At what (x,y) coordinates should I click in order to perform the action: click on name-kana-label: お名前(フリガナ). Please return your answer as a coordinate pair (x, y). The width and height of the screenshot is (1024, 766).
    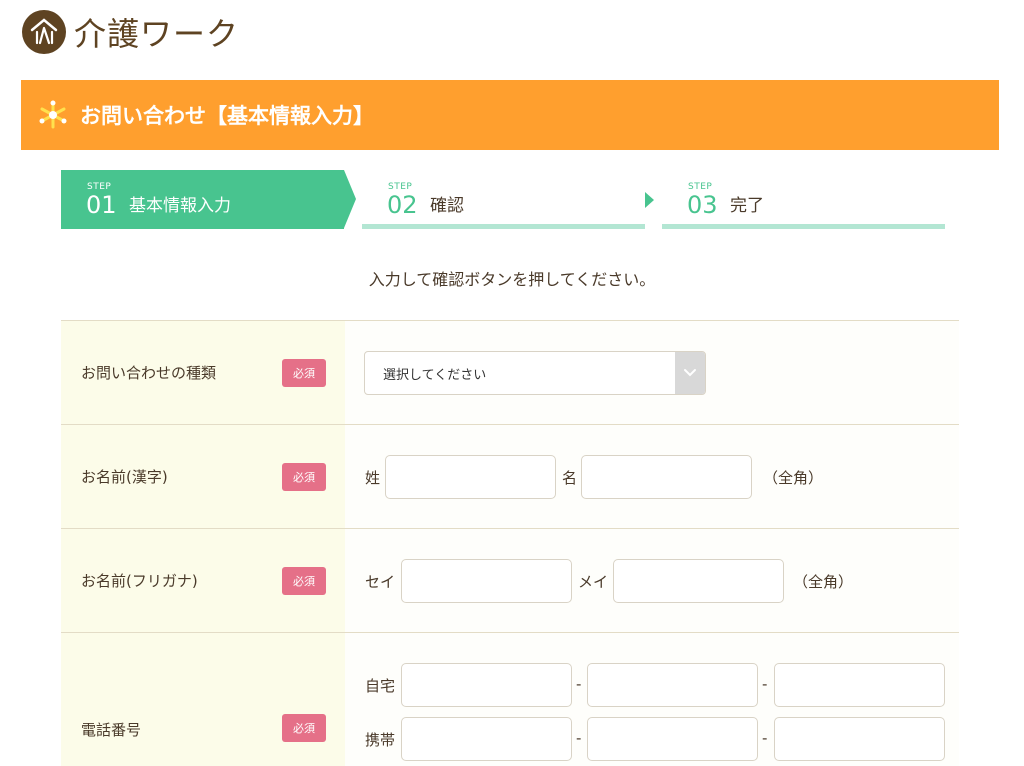
    Looking at the image, I should click on (139, 581).